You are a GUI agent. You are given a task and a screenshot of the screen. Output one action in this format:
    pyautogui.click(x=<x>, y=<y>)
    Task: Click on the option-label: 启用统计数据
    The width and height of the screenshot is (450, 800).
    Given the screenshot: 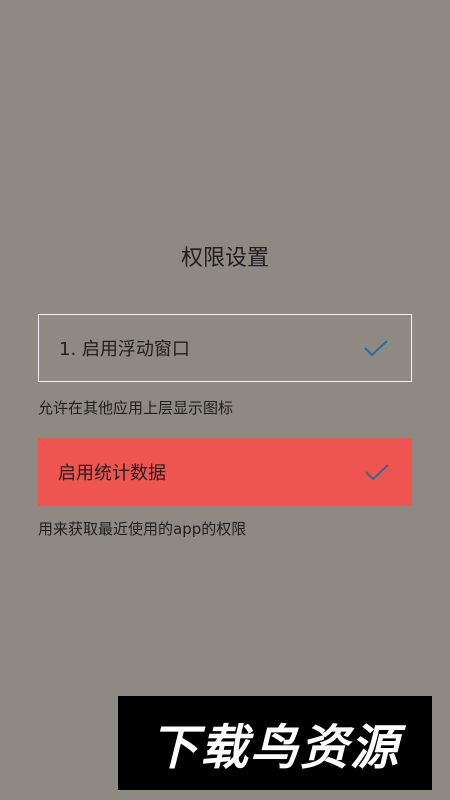 What is the action you would take?
    pyautogui.click(x=112, y=473)
    